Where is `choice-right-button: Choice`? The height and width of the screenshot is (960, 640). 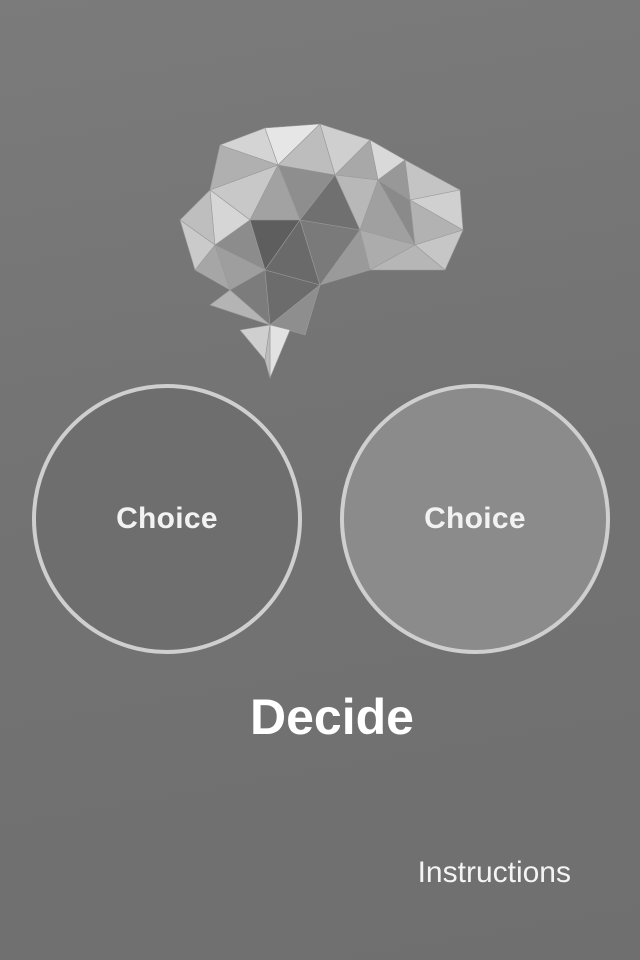
choice-right-button: Choice is located at coordinates (475, 519).